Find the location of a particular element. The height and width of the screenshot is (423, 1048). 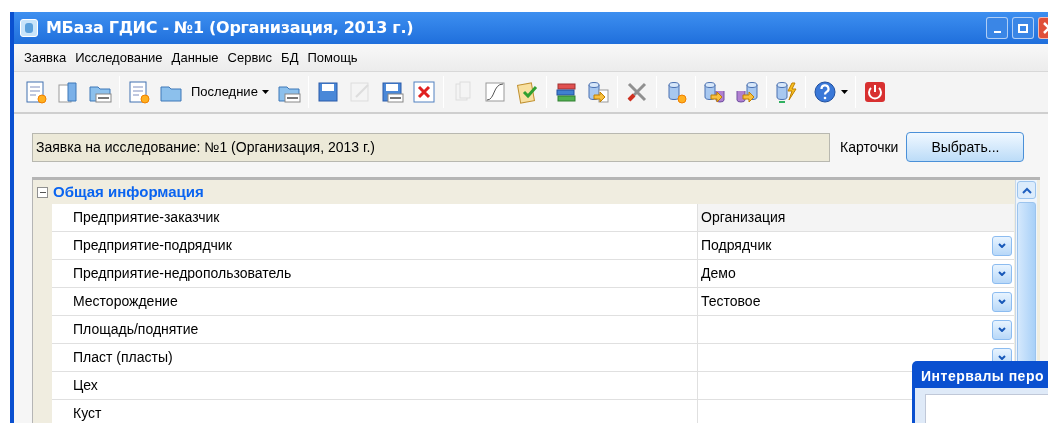

request-field: Заявка на исследование: №1 (Организация, 2013 г.) is located at coordinates (431, 147).